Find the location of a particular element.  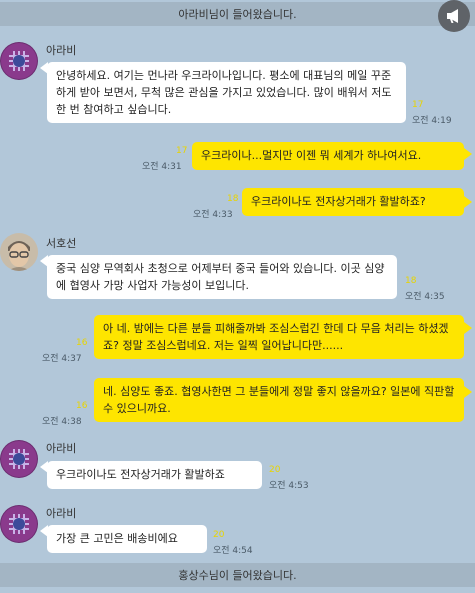

message-time: 오전 4:19 is located at coordinates (432, 121).